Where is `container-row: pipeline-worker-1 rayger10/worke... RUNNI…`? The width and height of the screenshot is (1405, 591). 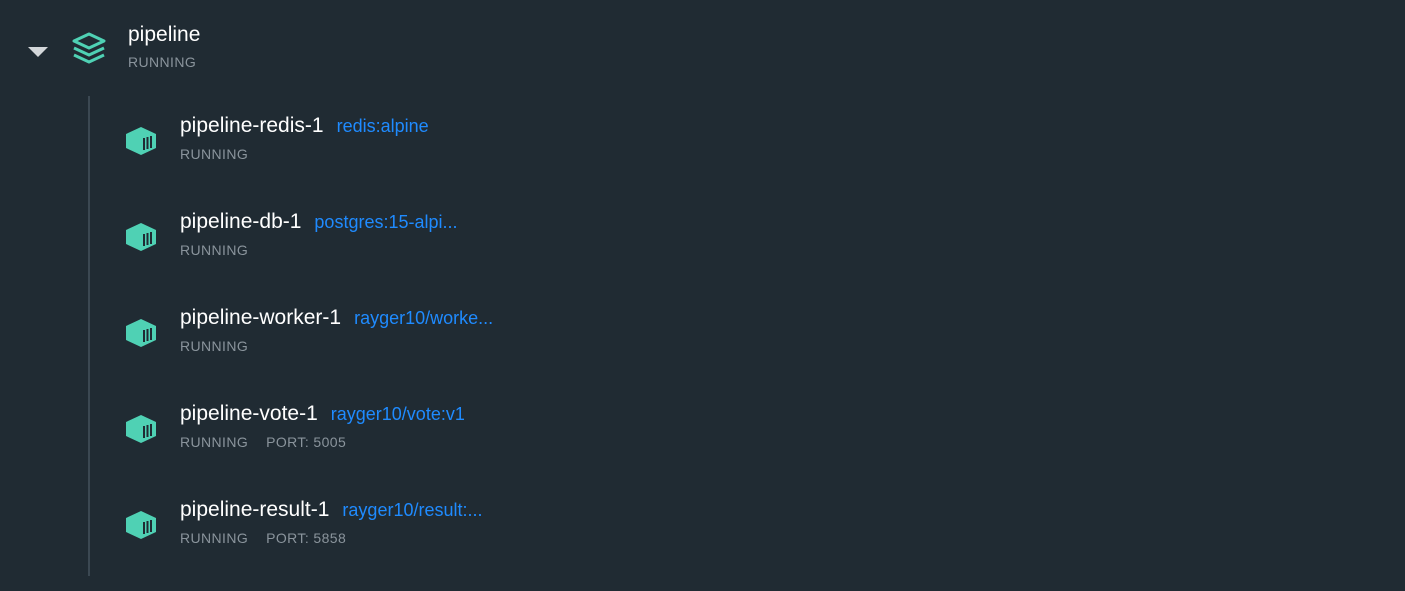 container-row: pipeline-worker-1 rayger10/worke... RUNNI… is located at coordinates (560, 328).